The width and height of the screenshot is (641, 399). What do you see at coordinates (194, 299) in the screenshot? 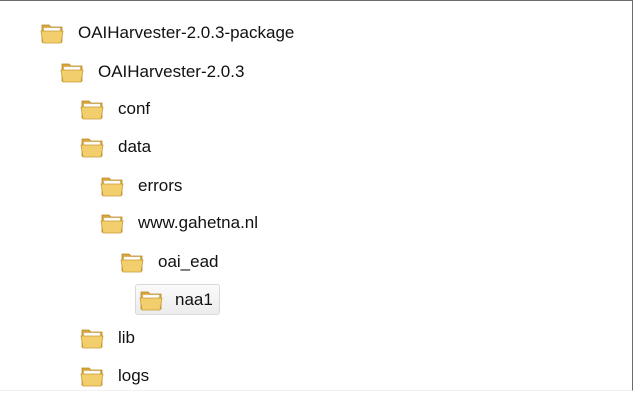
I see `tree-item-label: naa1` at bounding box center [194, 299].